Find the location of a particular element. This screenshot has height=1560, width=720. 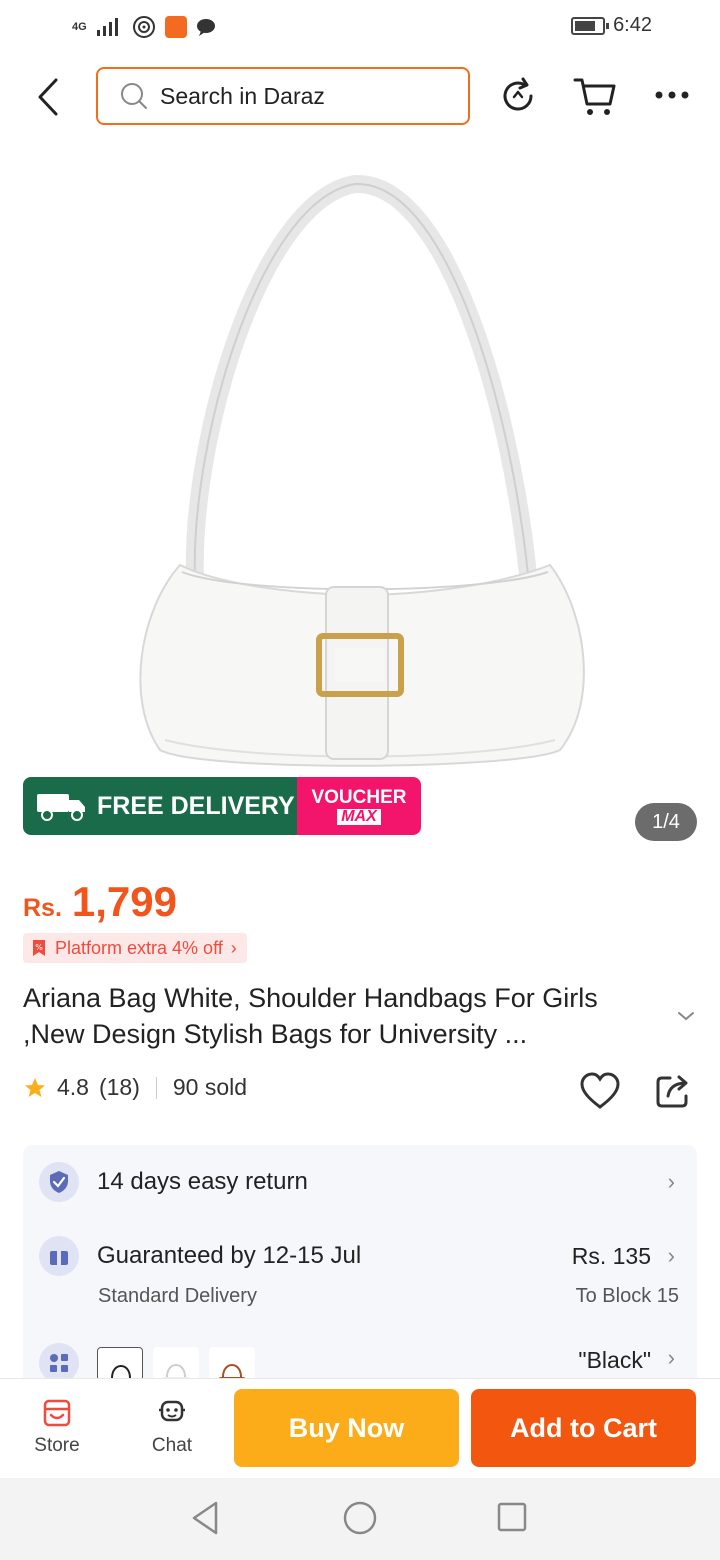

star-icon is located at coordinates (35, 1087).